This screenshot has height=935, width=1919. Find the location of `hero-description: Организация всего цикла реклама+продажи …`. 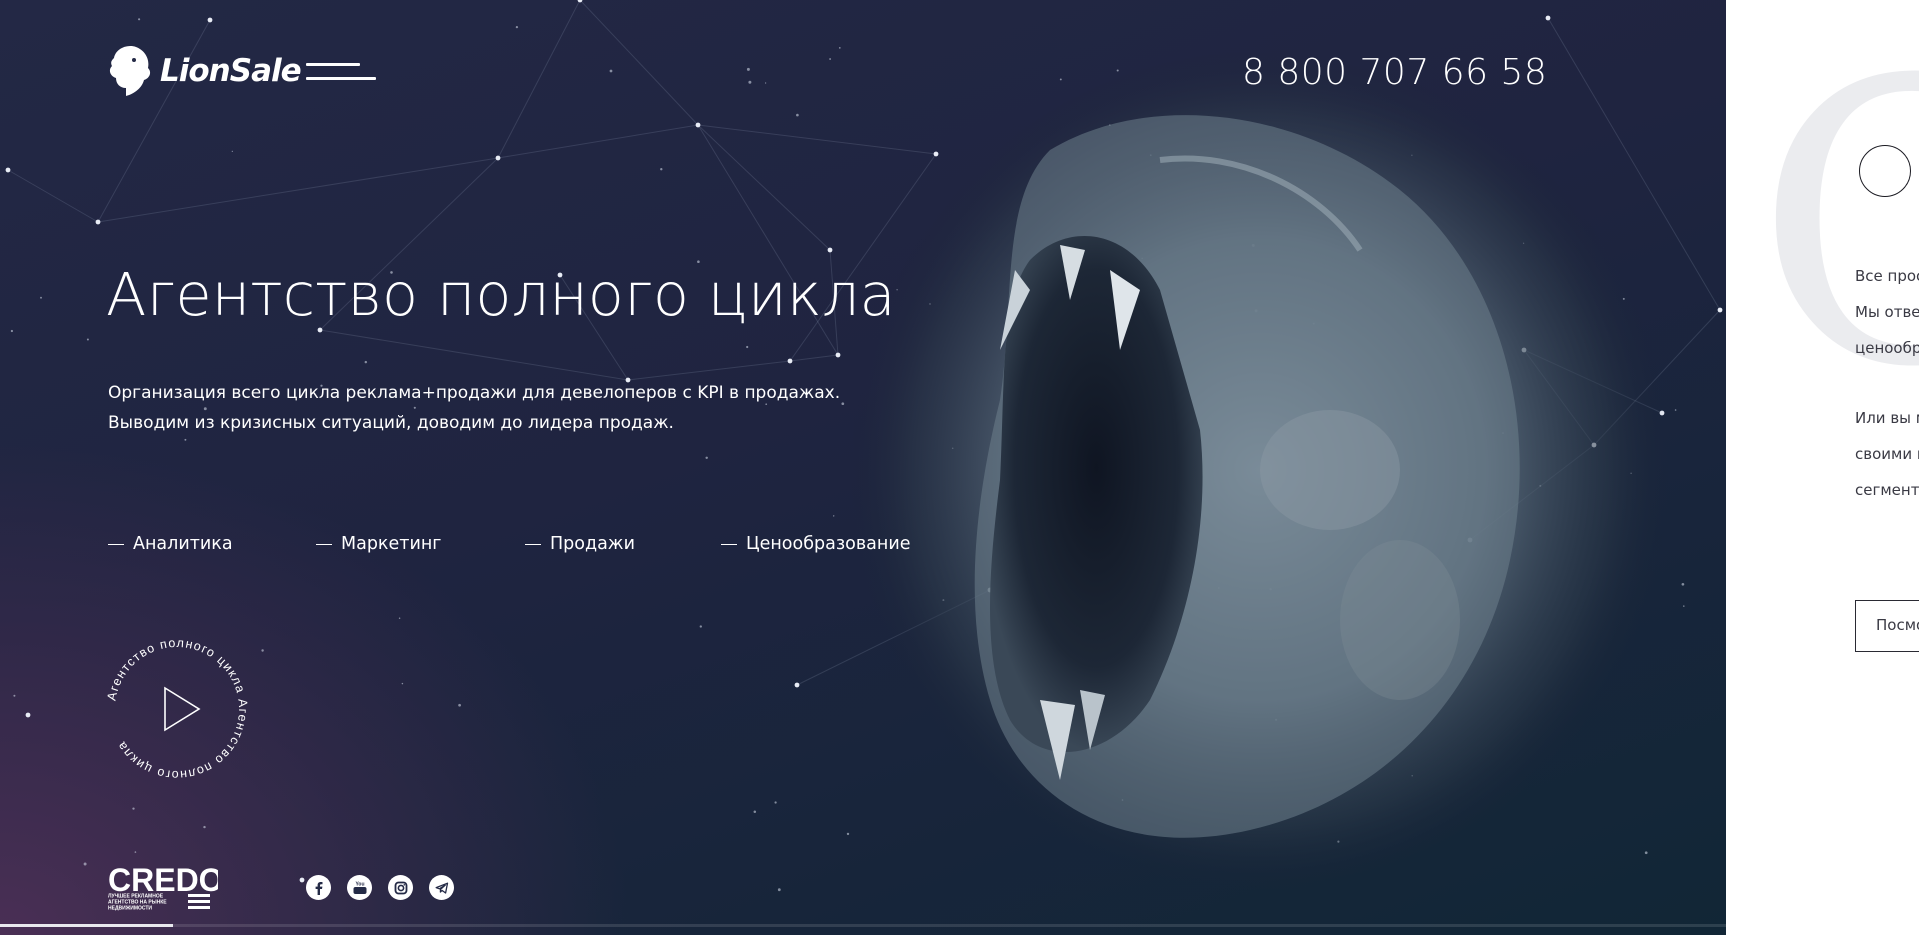

hero-description: Организация всего цикла реклама+продажи … is located at coordinates (474, 408).